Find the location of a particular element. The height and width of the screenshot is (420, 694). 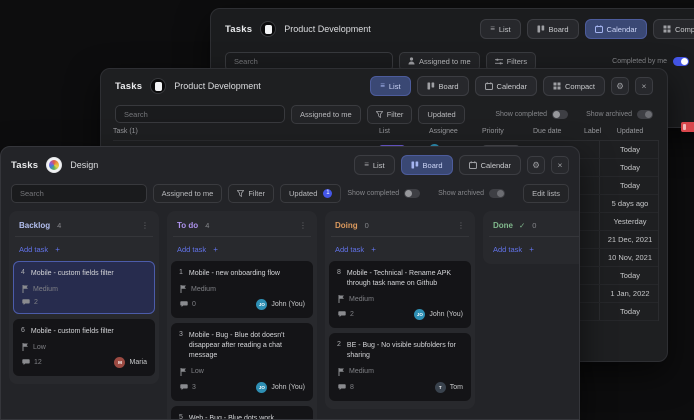

assignee-name: Tom is located at coordinates (456, 387).